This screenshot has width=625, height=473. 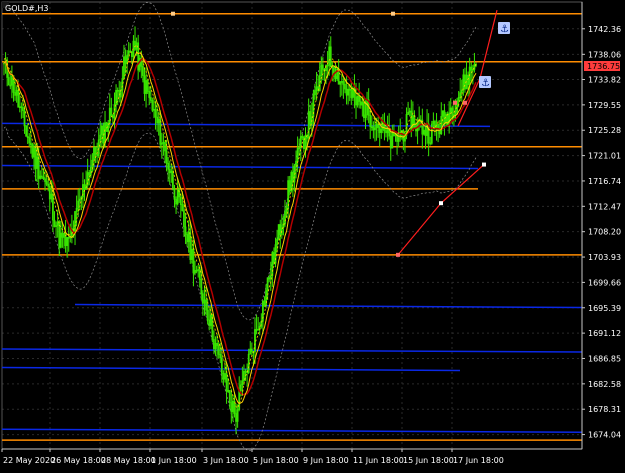 What do you see at coordinates (276, 460) in the screenshot?
I see `x-tick-label: 5 Jun 18:00` at bounding box center [276, 460].